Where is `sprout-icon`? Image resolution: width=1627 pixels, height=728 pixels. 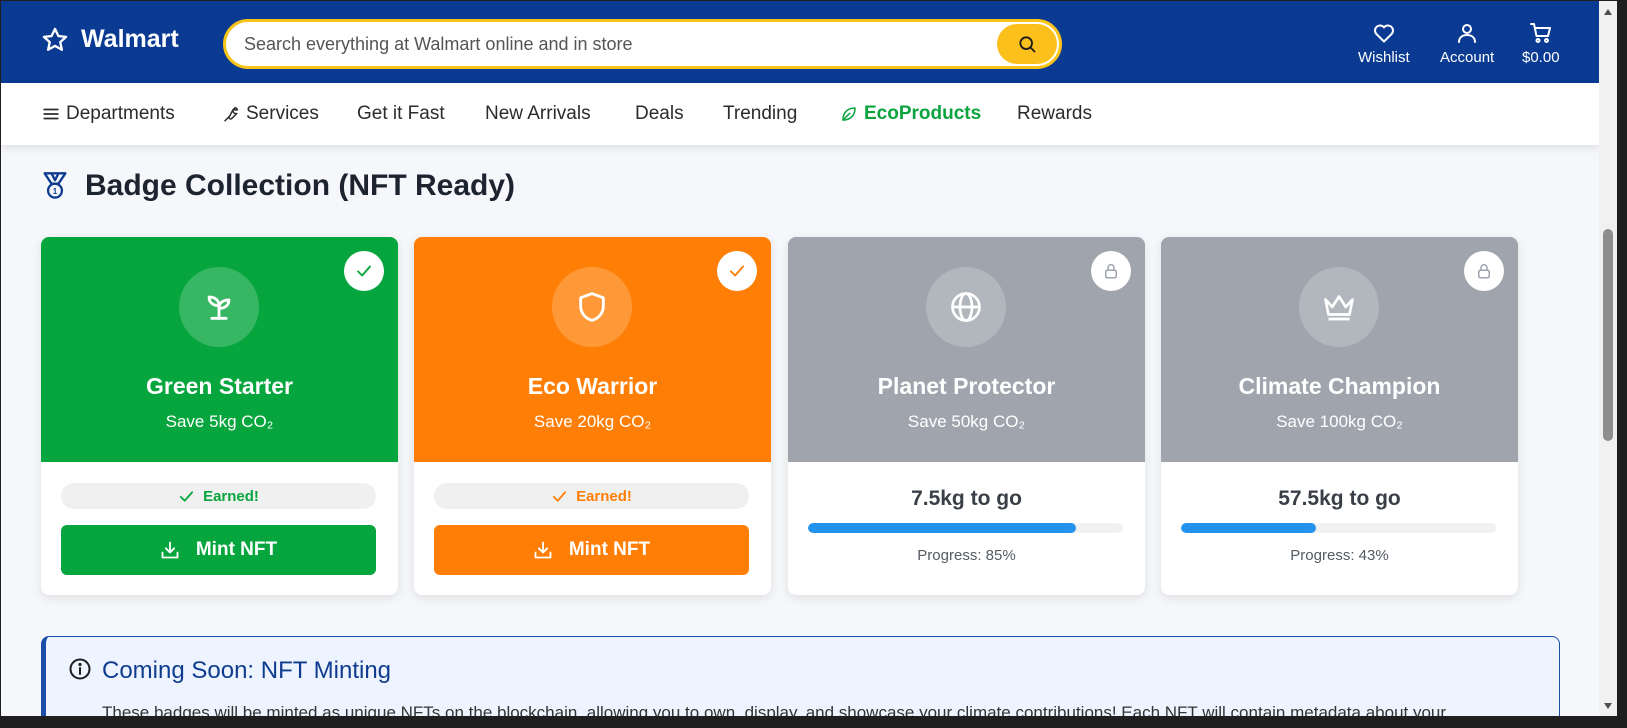 sprout-icon is located at coordinates (219, 307).